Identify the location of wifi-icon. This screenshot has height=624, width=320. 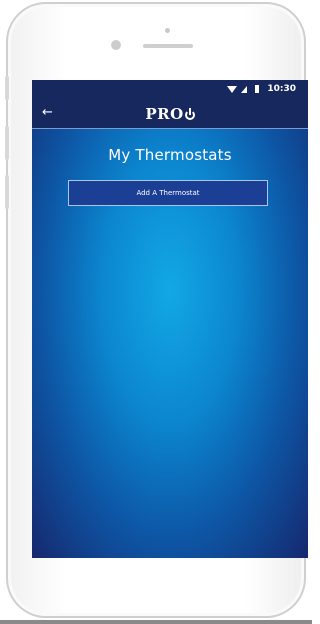
(232, 89).